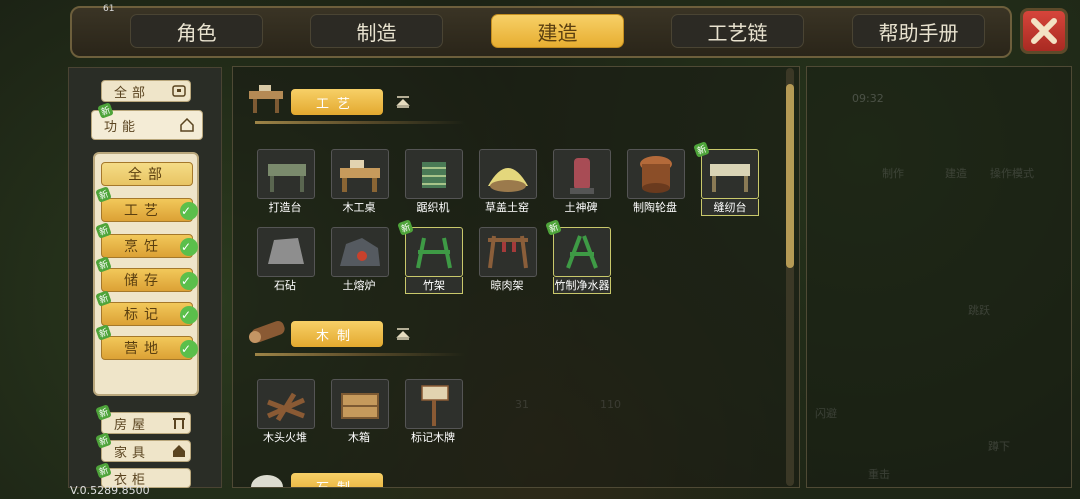 This screenshot has width=1080, height=499. I want to click on item-label: 木箱, so click(359, 437).